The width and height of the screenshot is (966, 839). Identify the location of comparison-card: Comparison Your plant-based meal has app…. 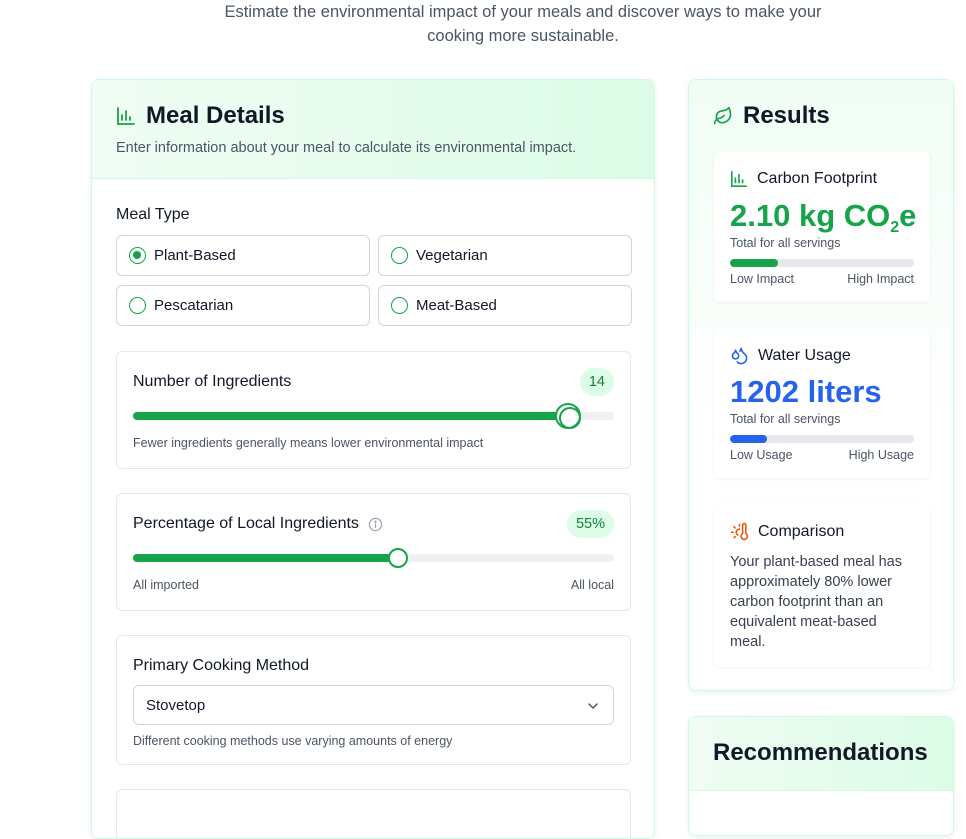
(822, 585).